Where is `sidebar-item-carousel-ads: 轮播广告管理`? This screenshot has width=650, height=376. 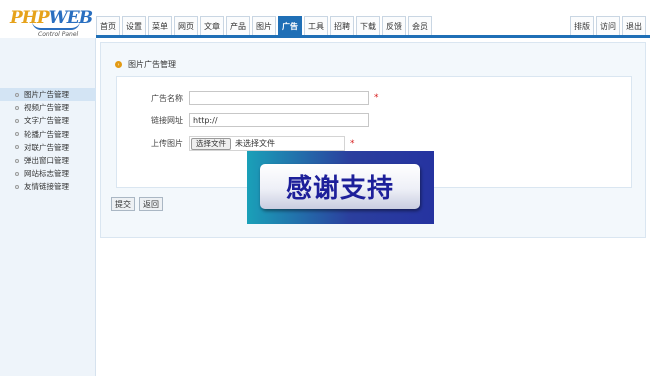 sidebar-item-carousel-ads: 轮播广告管理 is located at coordinates (48, 134).